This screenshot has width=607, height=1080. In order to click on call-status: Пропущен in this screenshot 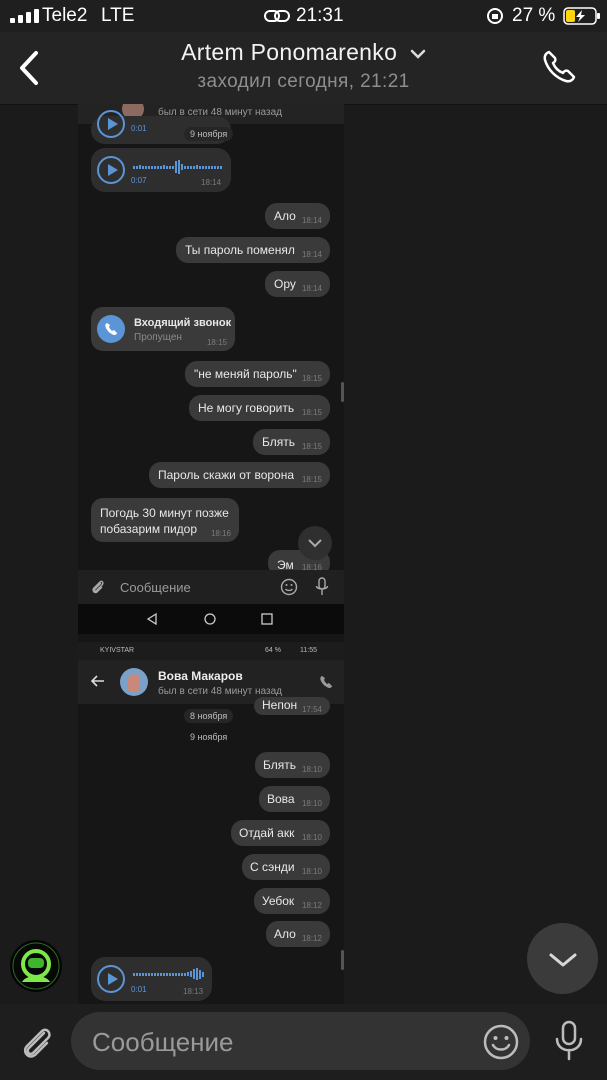, I will do `click(158, 337)`.